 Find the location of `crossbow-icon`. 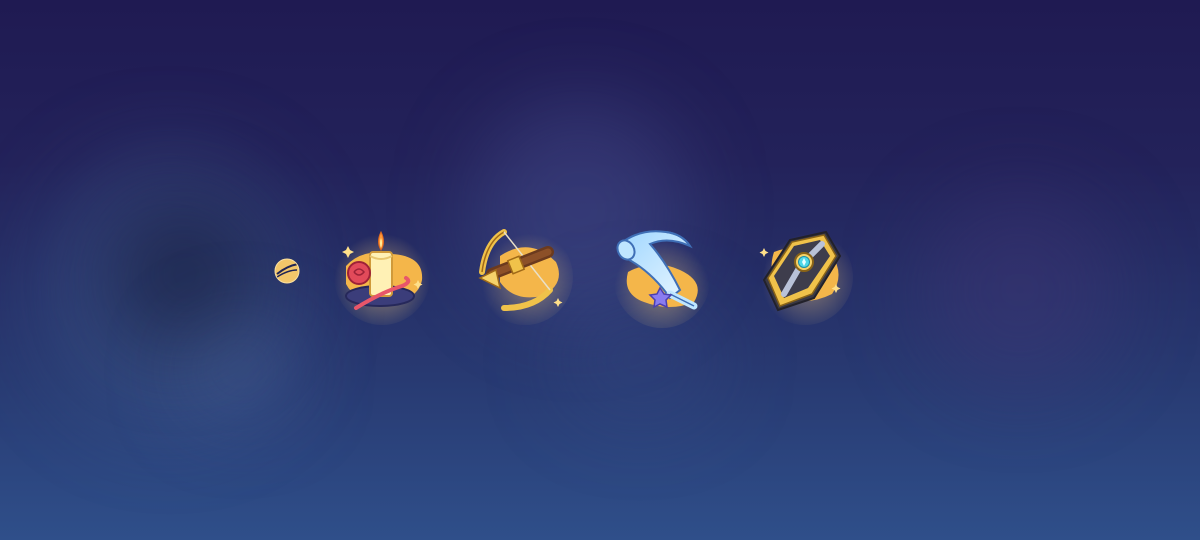

crossbow-icon is located at coordinates (525, 277).